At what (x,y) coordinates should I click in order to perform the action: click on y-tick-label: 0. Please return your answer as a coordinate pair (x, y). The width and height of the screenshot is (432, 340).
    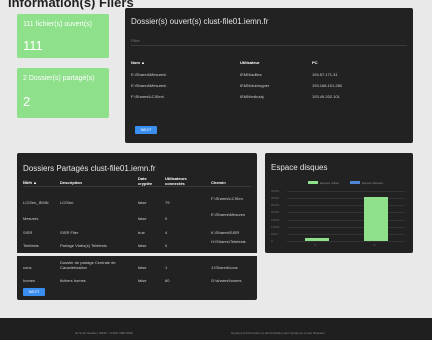
    Looking at the image, I should click on (272, 241).